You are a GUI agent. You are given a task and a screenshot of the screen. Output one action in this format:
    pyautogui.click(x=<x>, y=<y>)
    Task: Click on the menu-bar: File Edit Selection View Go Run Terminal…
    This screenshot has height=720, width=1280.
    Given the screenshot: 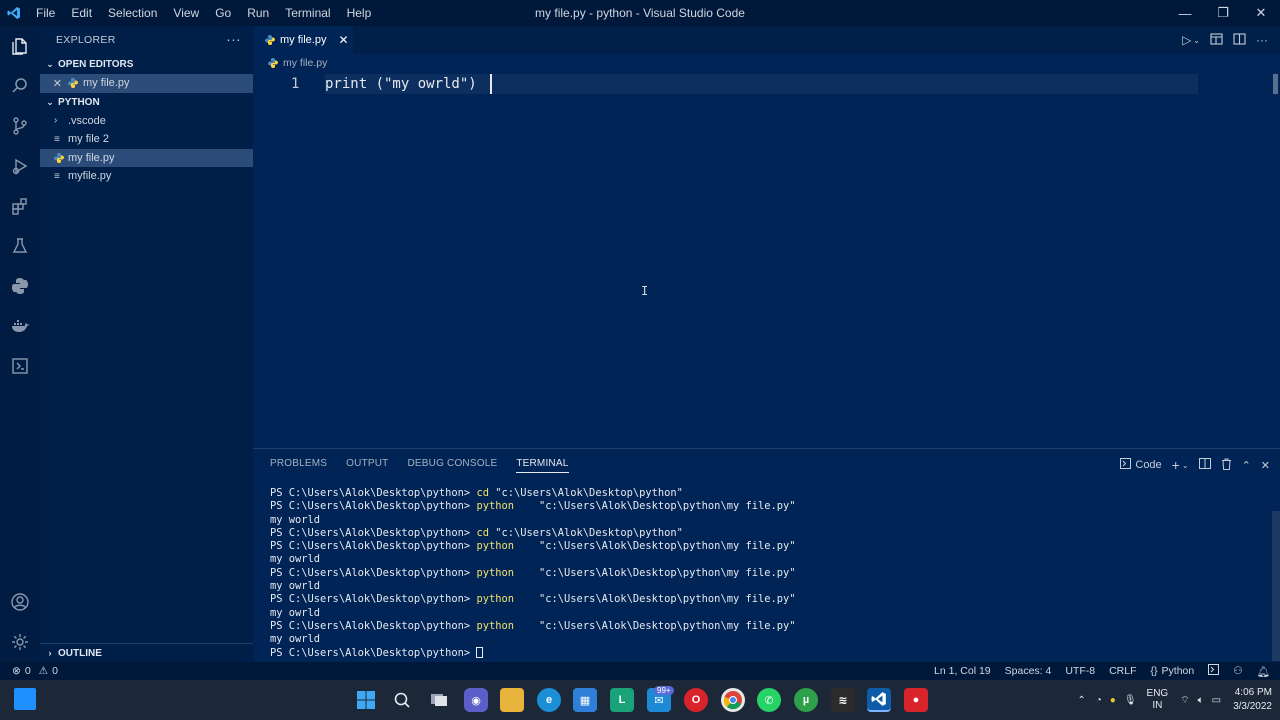 What is the action you would take?
    pyautogui.click(x=203, y=13)
    